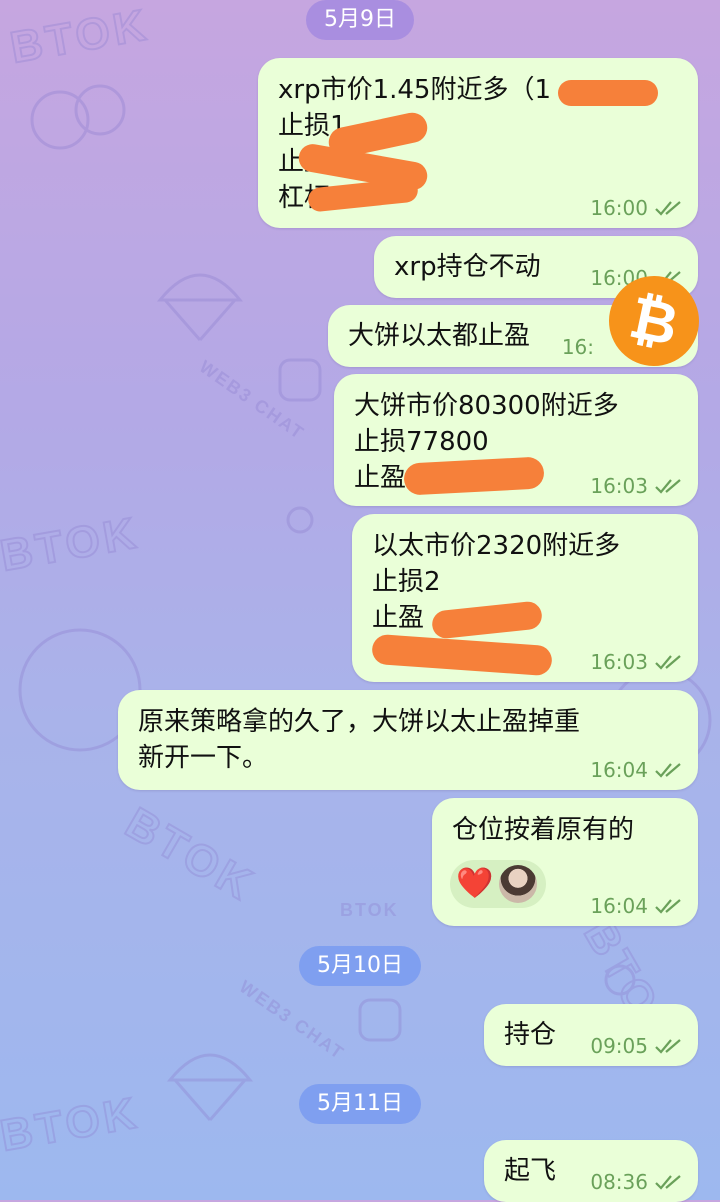 This screenshot has width=720, height=1202. Describe the element at coordinates (498, 884) in the screenshot. I see `reaction-chip: ❤️` at that location.